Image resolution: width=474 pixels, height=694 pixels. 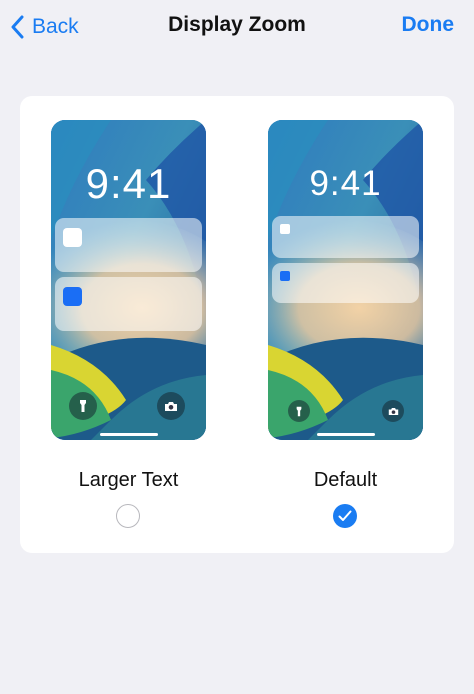 I want to click on checkmark-icon, so click(x=345, y=515).